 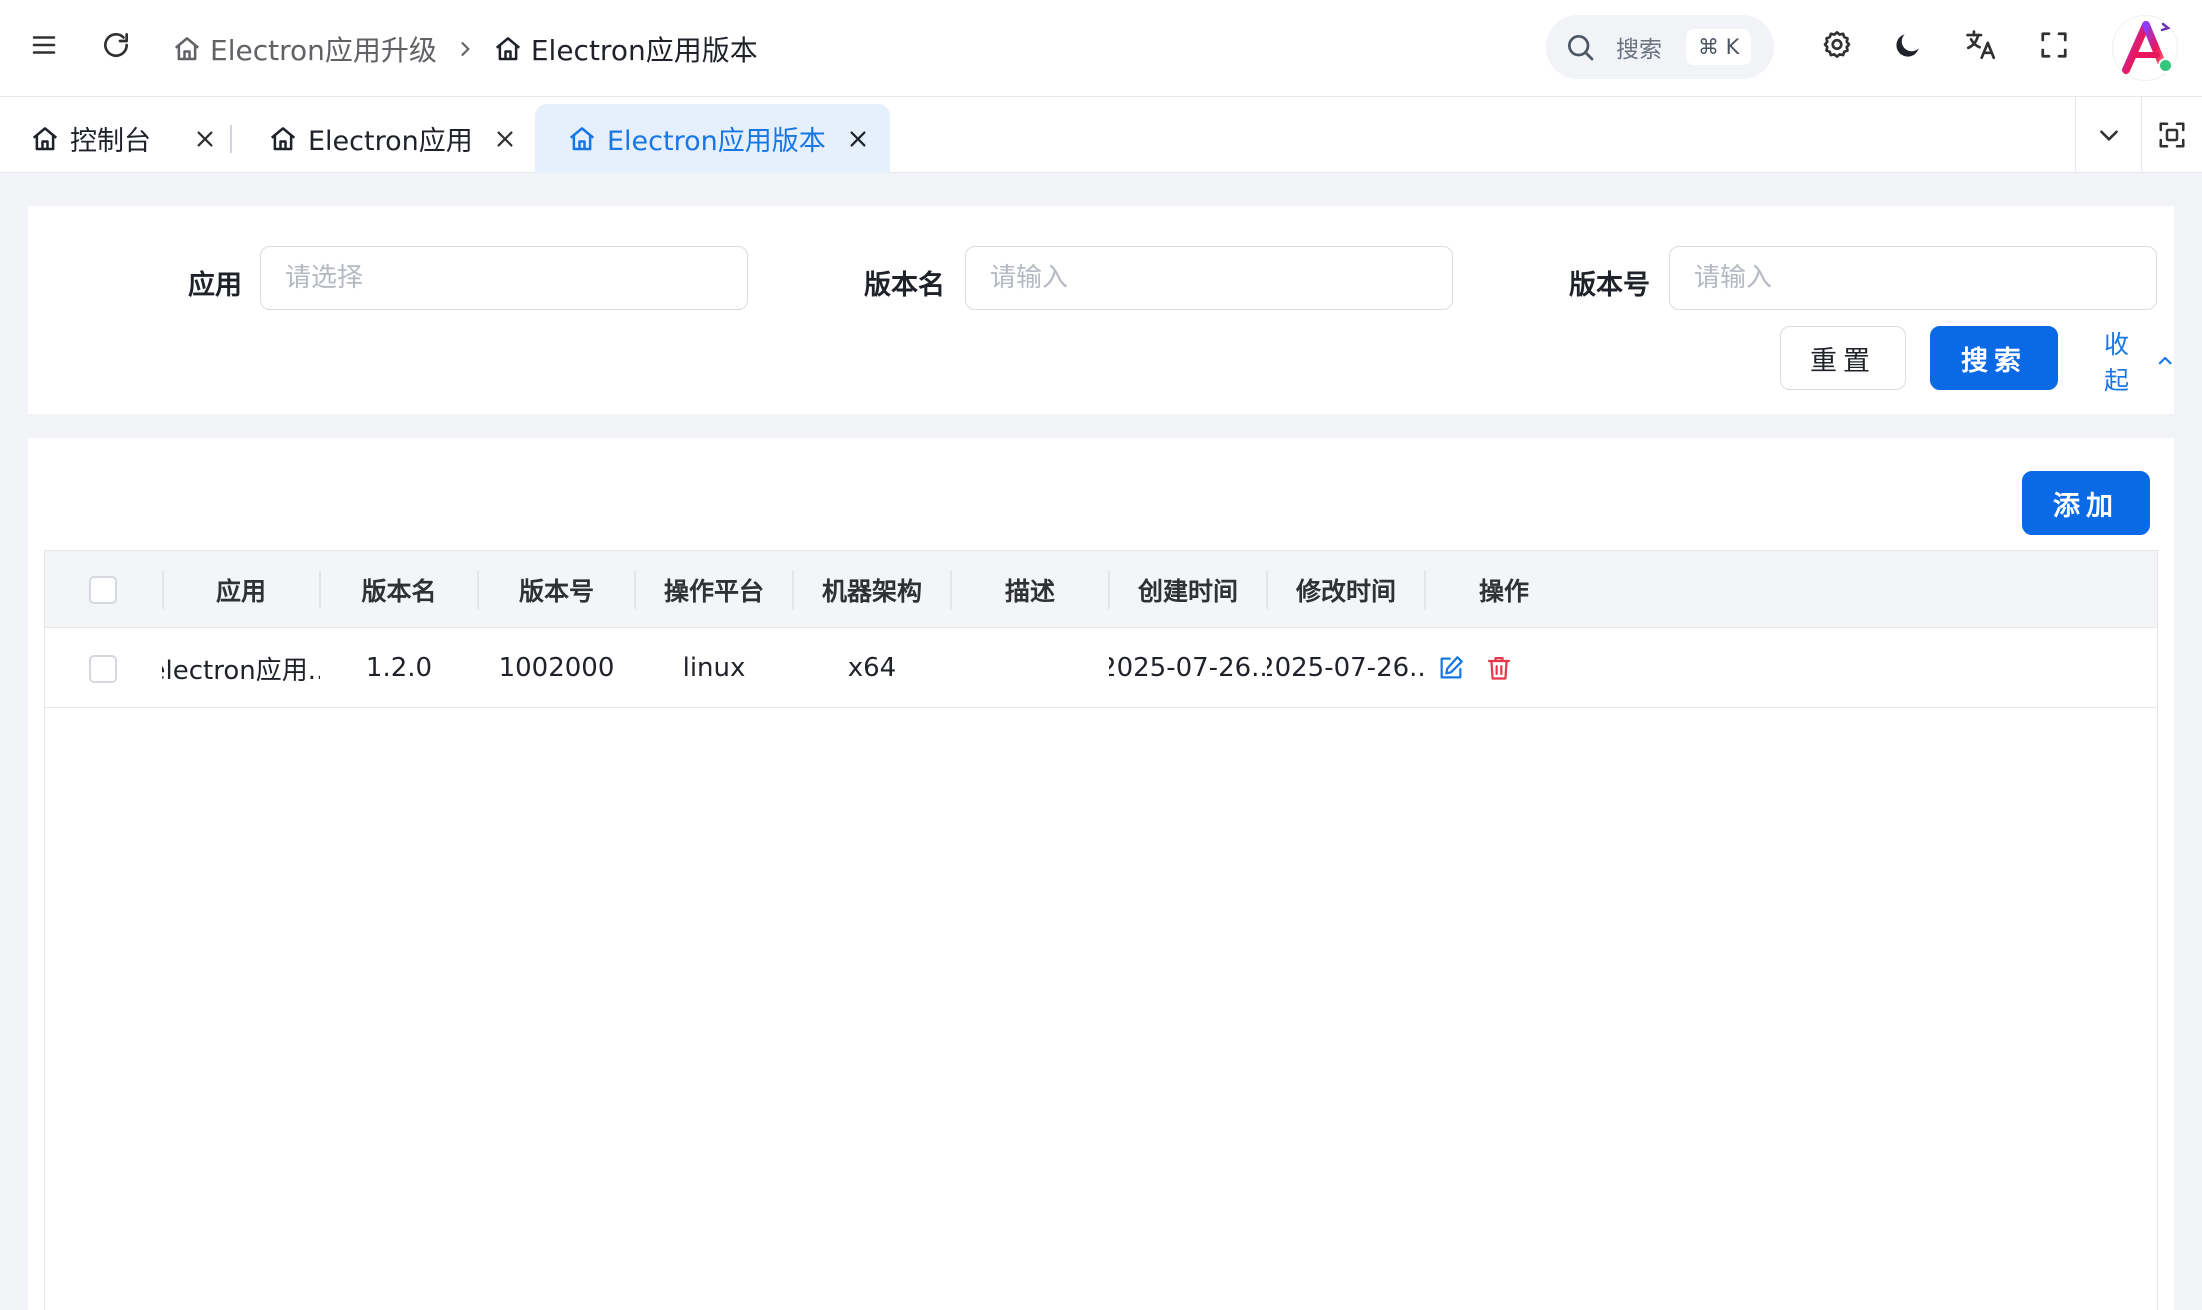 I want to click on tab-electron-app-version: Electron应用版本, so click(x=712, y=138).